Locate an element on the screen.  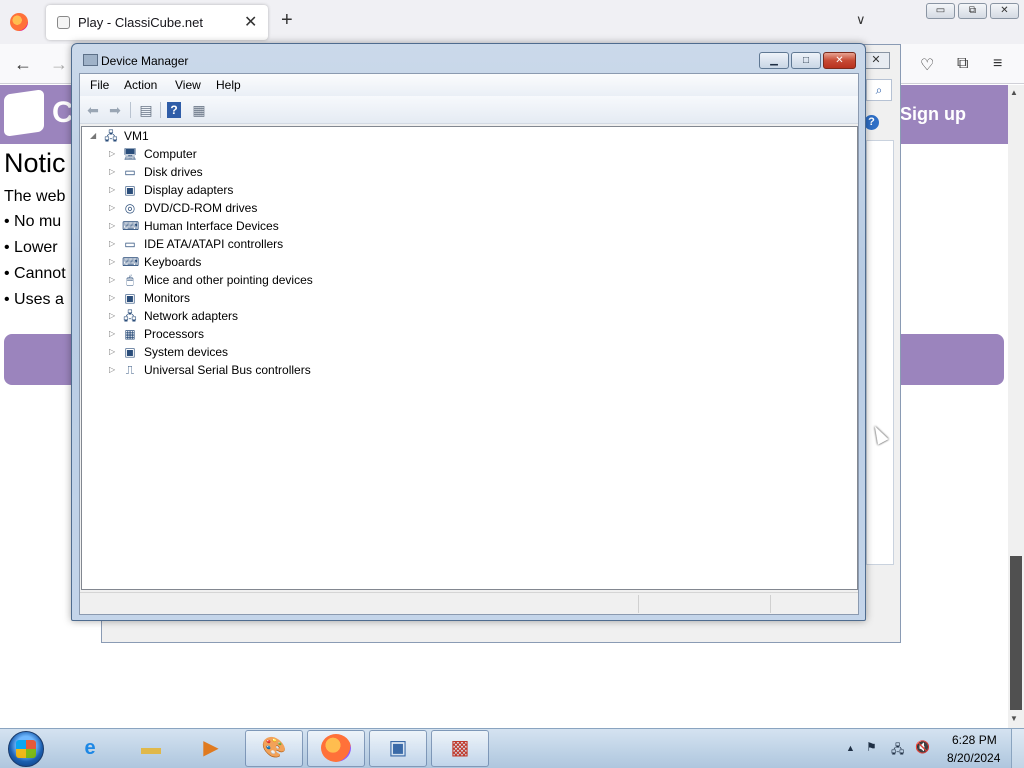
internet-explorer-icon: e is located at coordinates (90, 748).